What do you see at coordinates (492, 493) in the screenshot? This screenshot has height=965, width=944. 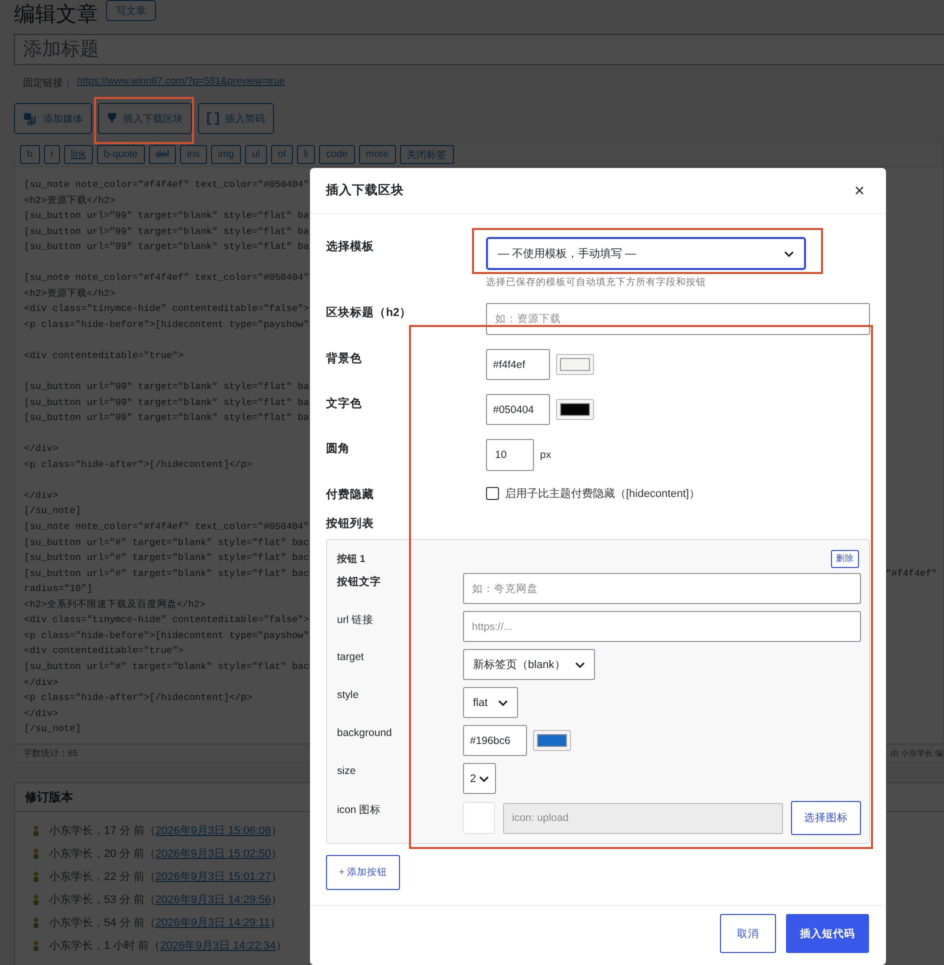 I see `checkbox` at bounding box center [492, 493].